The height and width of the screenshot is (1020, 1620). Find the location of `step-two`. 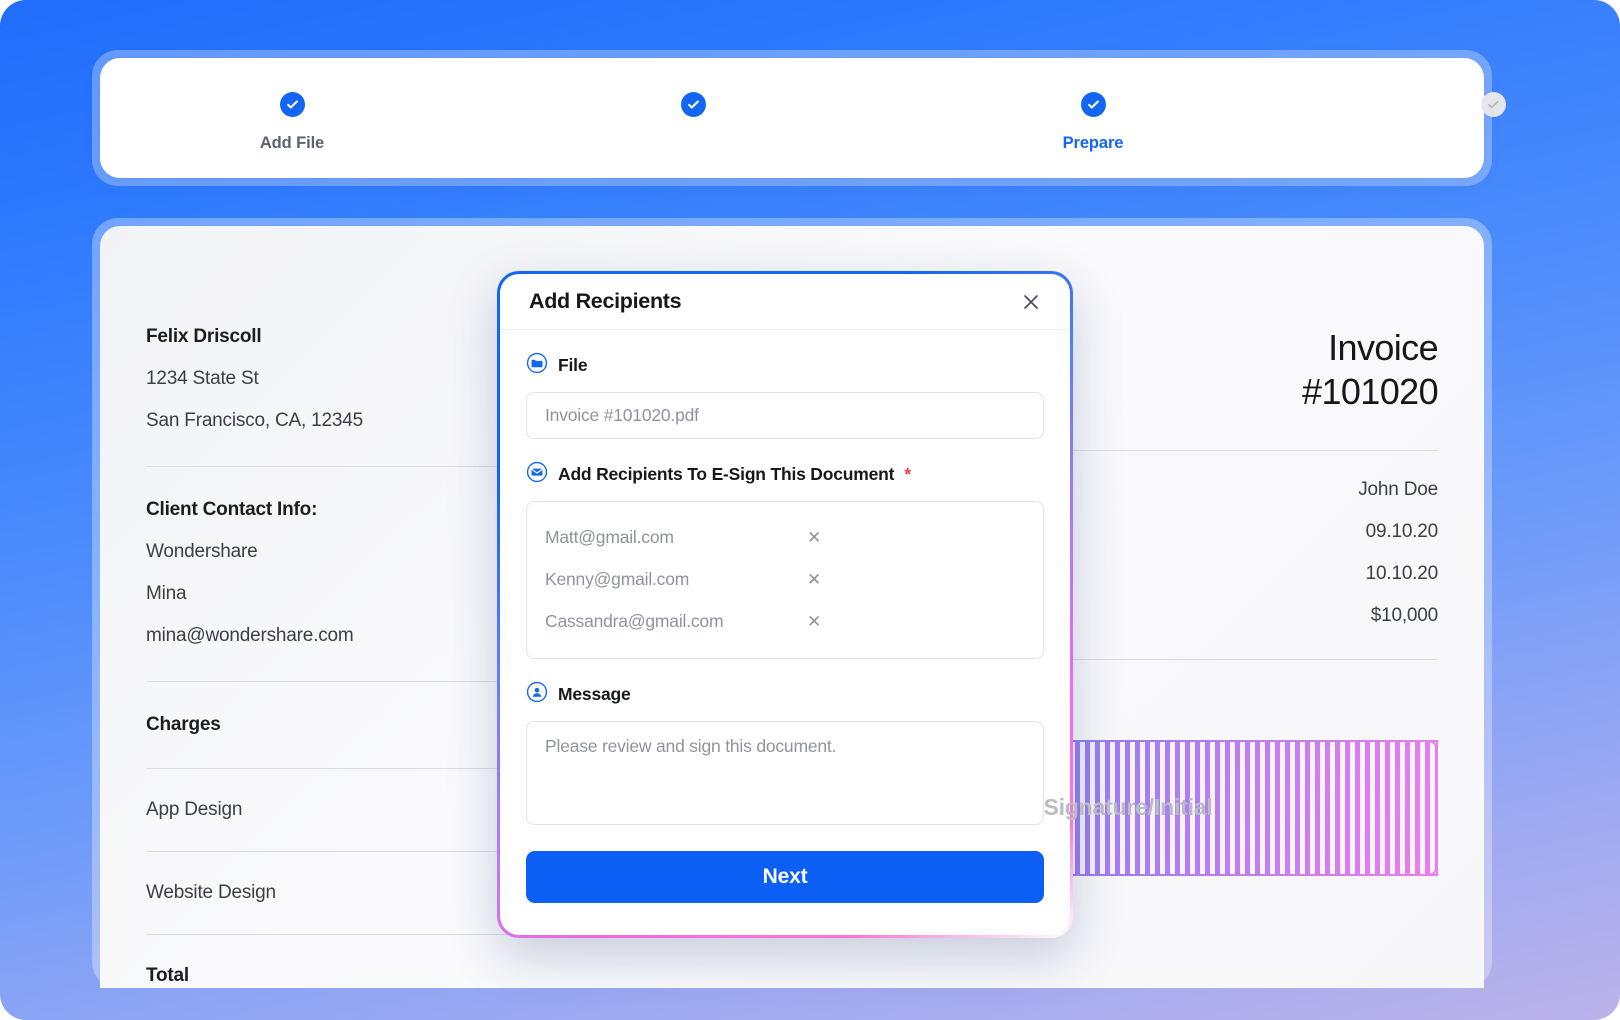

step-two is located at coordinates (693, 113).